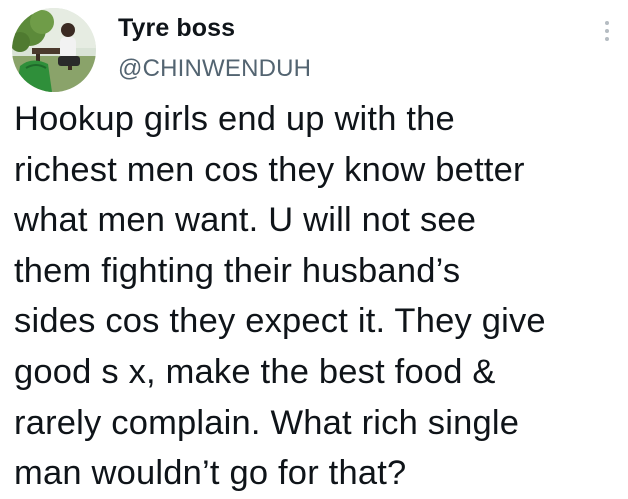  What do you see at coordinates (176, 28) in the screenshot?
I see `author-display-name: Tyre boss` at bounding box center [176, 28].